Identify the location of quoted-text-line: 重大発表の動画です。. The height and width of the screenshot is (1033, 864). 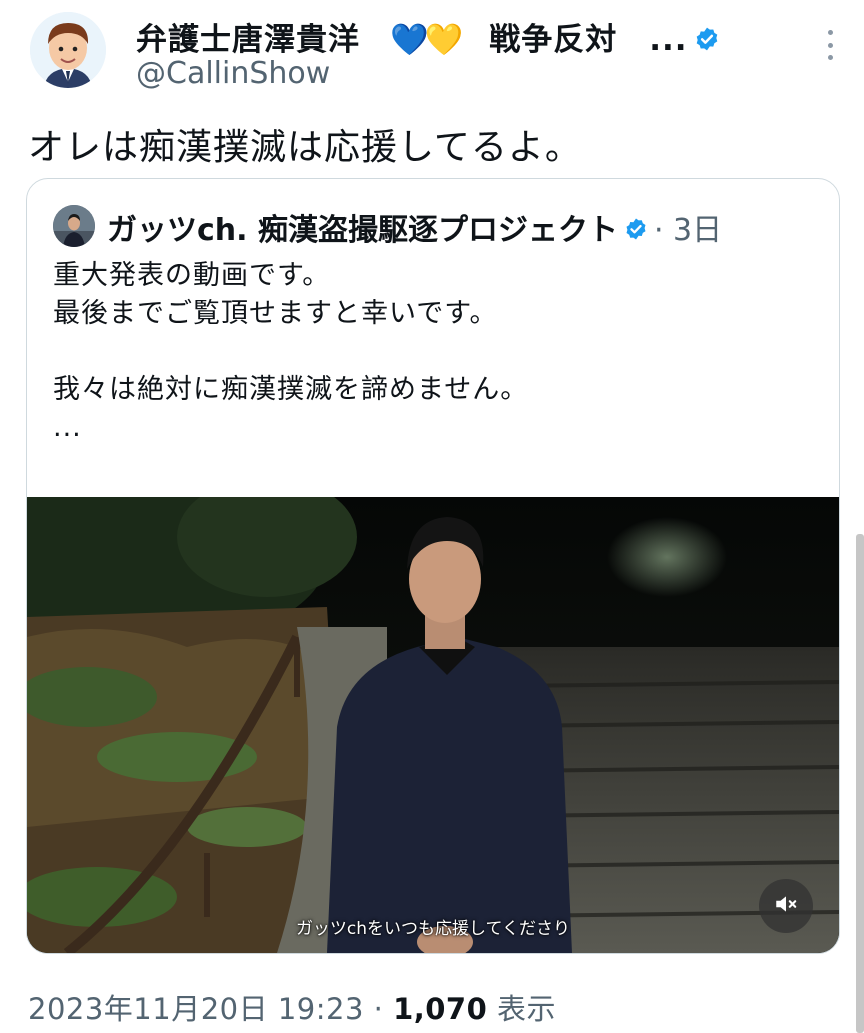
(192, 275).